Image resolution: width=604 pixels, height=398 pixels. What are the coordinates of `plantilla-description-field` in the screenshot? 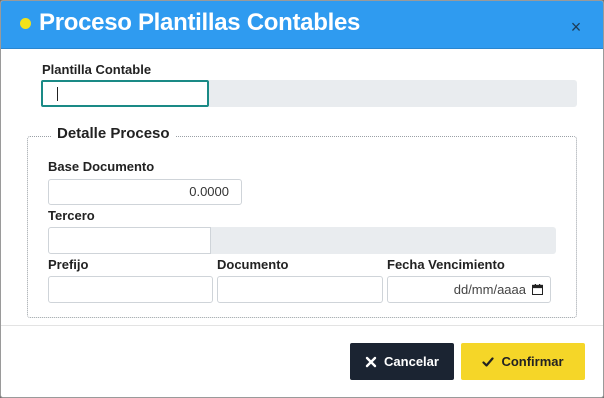 It's located at (393, 93).